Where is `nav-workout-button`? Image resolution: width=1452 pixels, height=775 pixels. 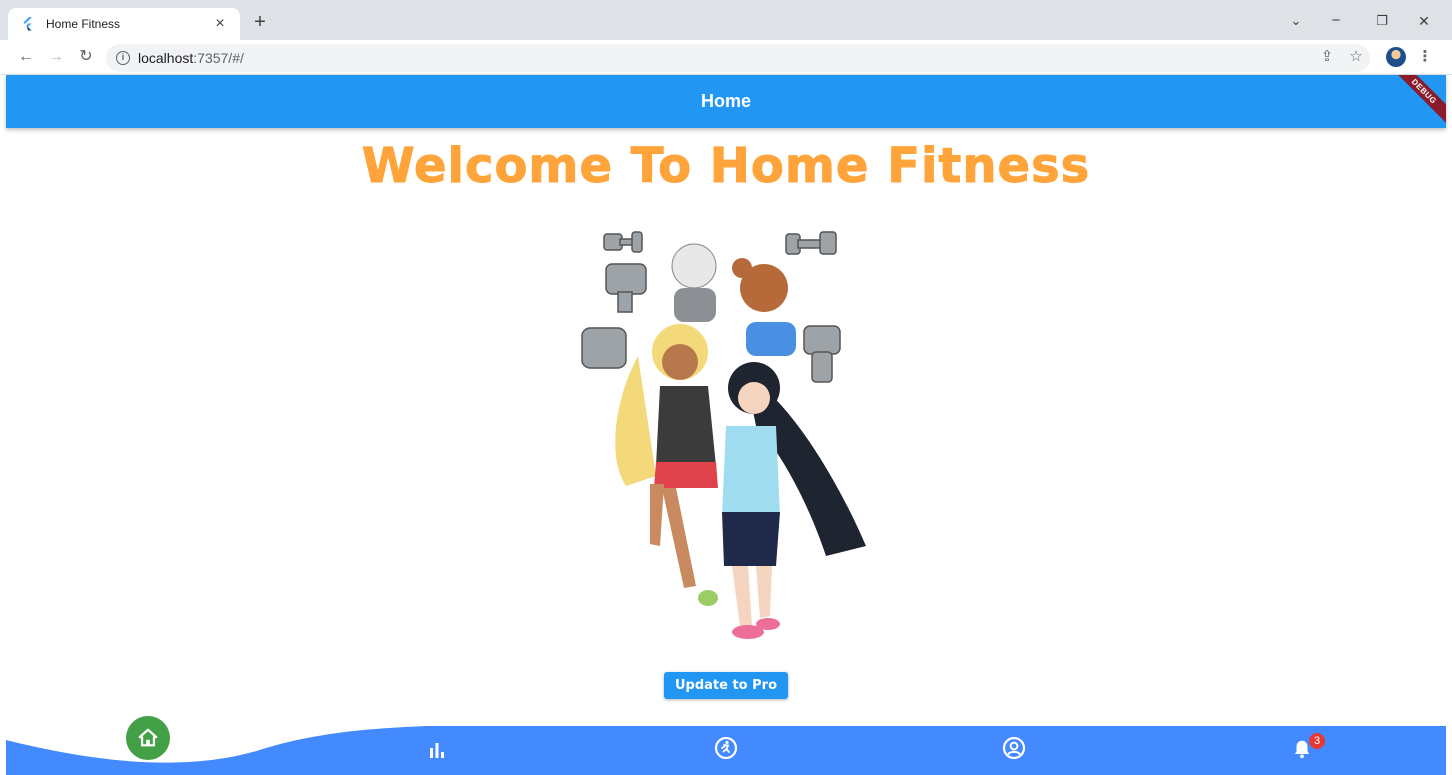
nav-workout-button is located at coordinates (726, 748).